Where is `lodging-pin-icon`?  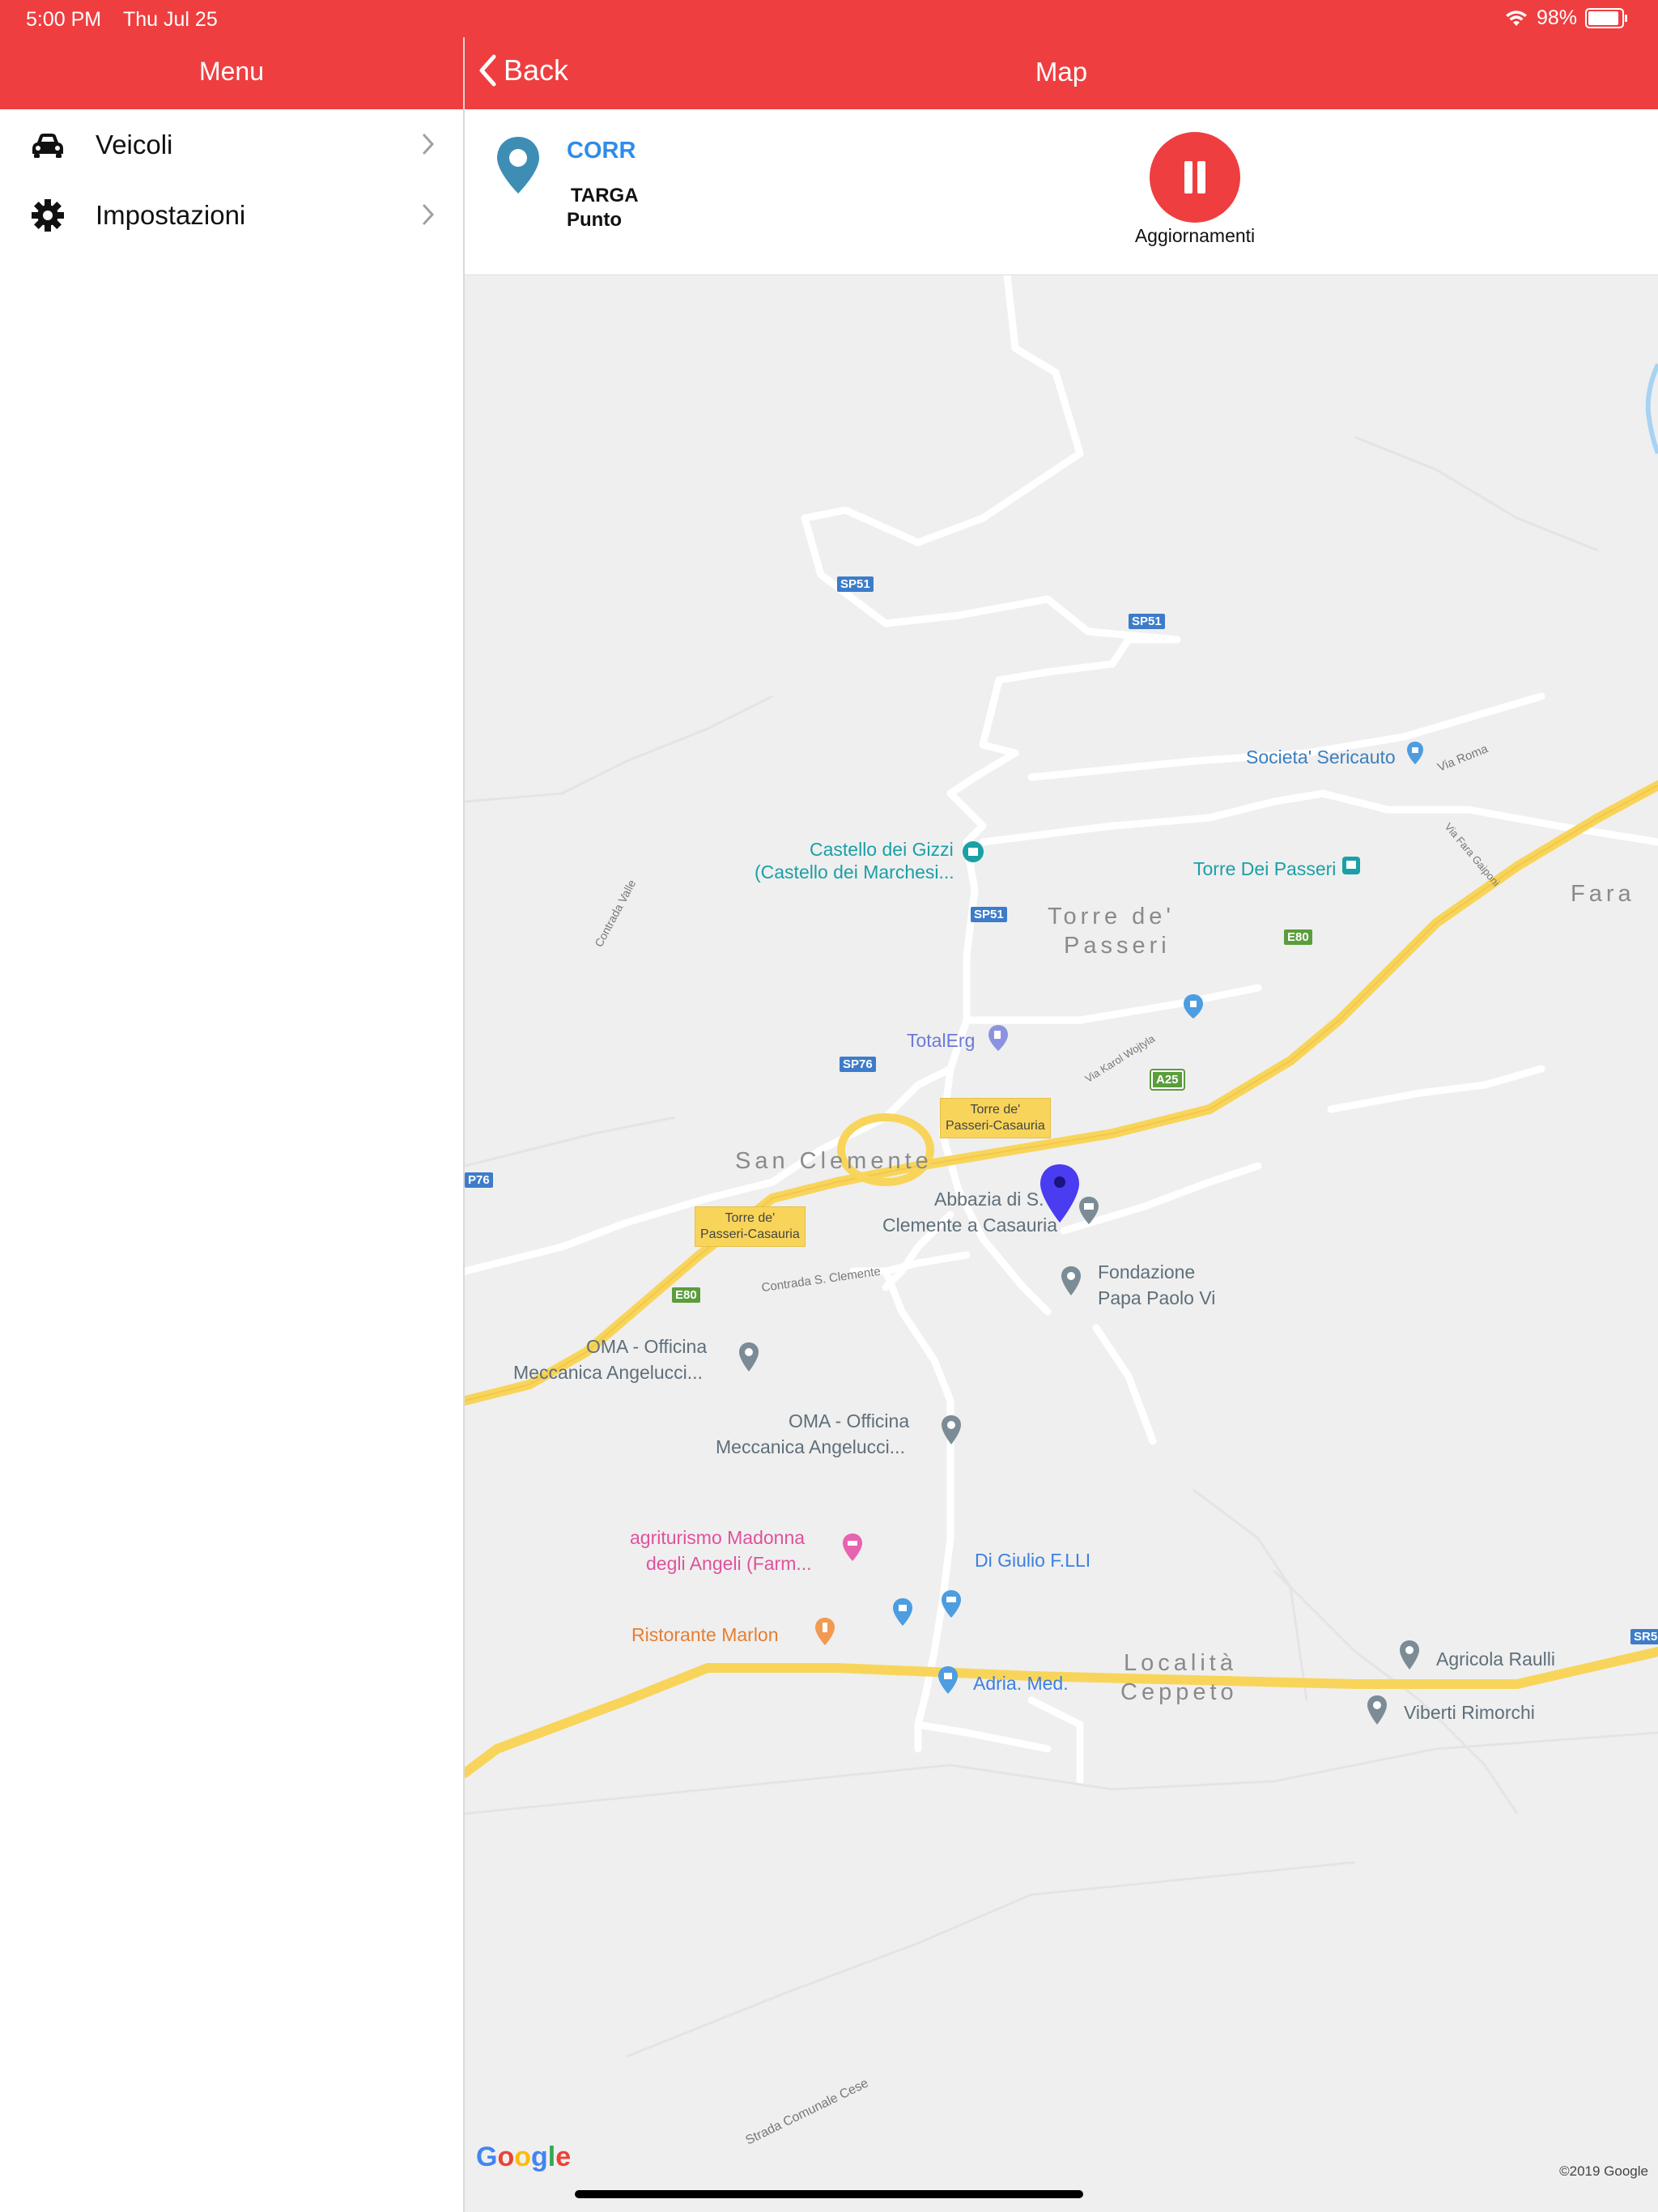 lodging-pin-icon is located at coordinates (852, 1548).